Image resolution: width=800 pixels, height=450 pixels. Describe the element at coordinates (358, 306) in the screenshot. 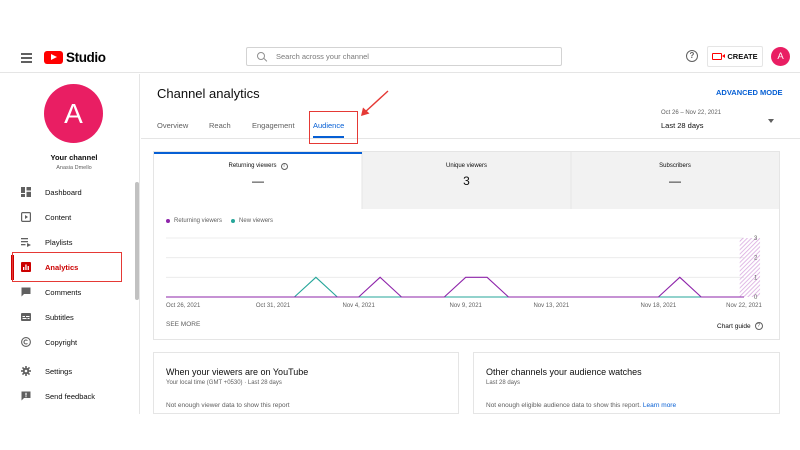

I see `x-tick-label: Nov 4, 2021` at that location.